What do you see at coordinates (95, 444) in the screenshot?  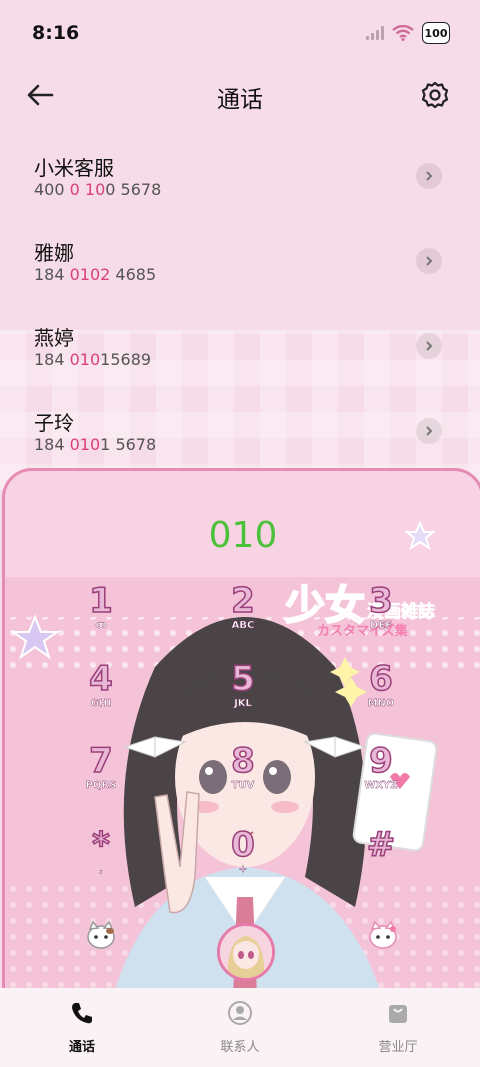 I see `contact-number: 184 0101 5678` at bounding box center [95, 444].